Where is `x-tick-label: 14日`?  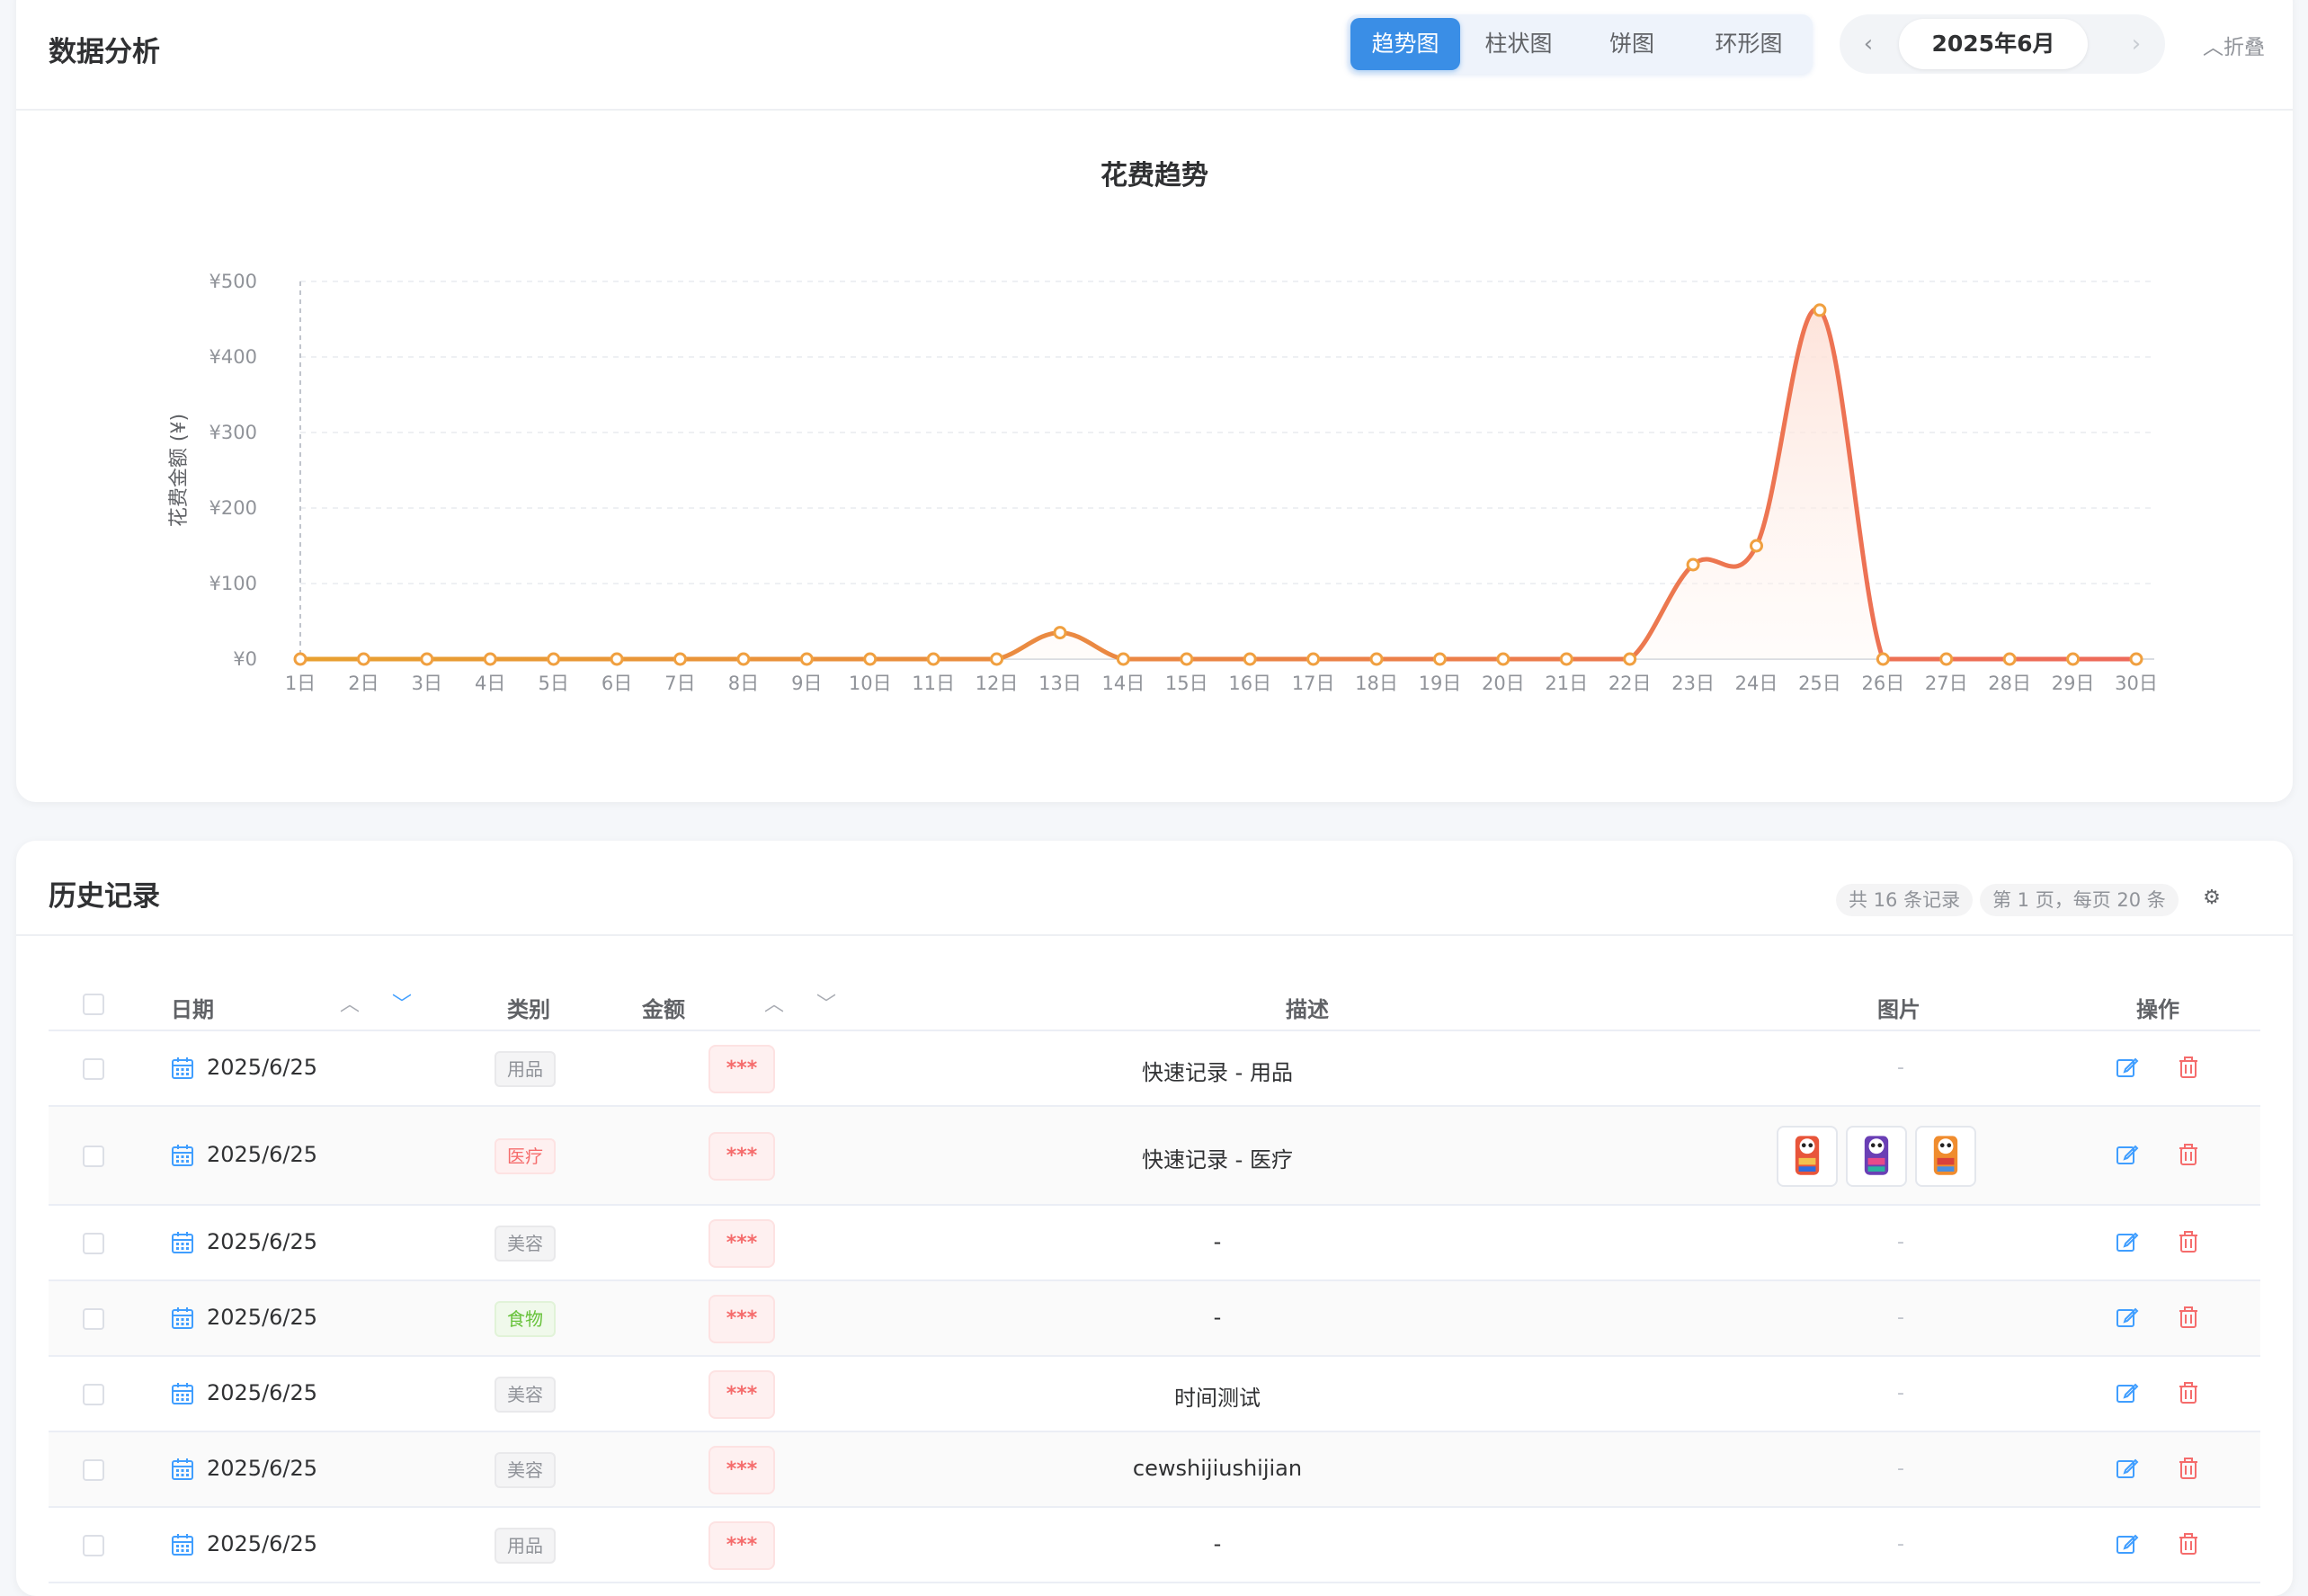 x-tick-label: 14日 is located at coordinates (1123, 683).